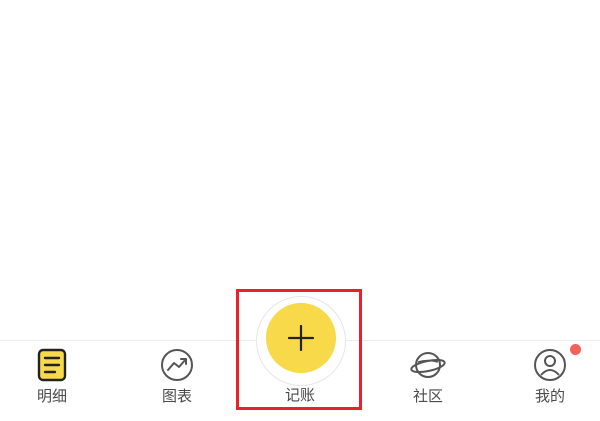 The height and width of the screenshot is (421, 600). Describe the element at coordinates (176, 396) in the screenshot. I see `tab-chart-label: 图表` at that location.